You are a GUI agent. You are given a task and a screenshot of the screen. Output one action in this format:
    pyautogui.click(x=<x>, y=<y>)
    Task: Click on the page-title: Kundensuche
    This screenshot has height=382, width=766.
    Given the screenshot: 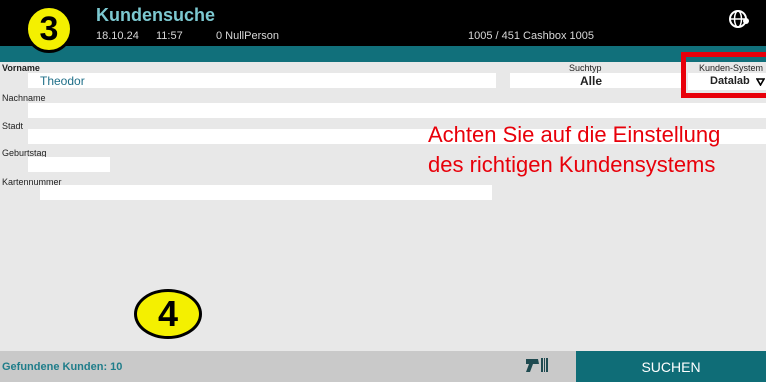 What is the action you would take?
    pyautogui.click(x=156, y=15)
    